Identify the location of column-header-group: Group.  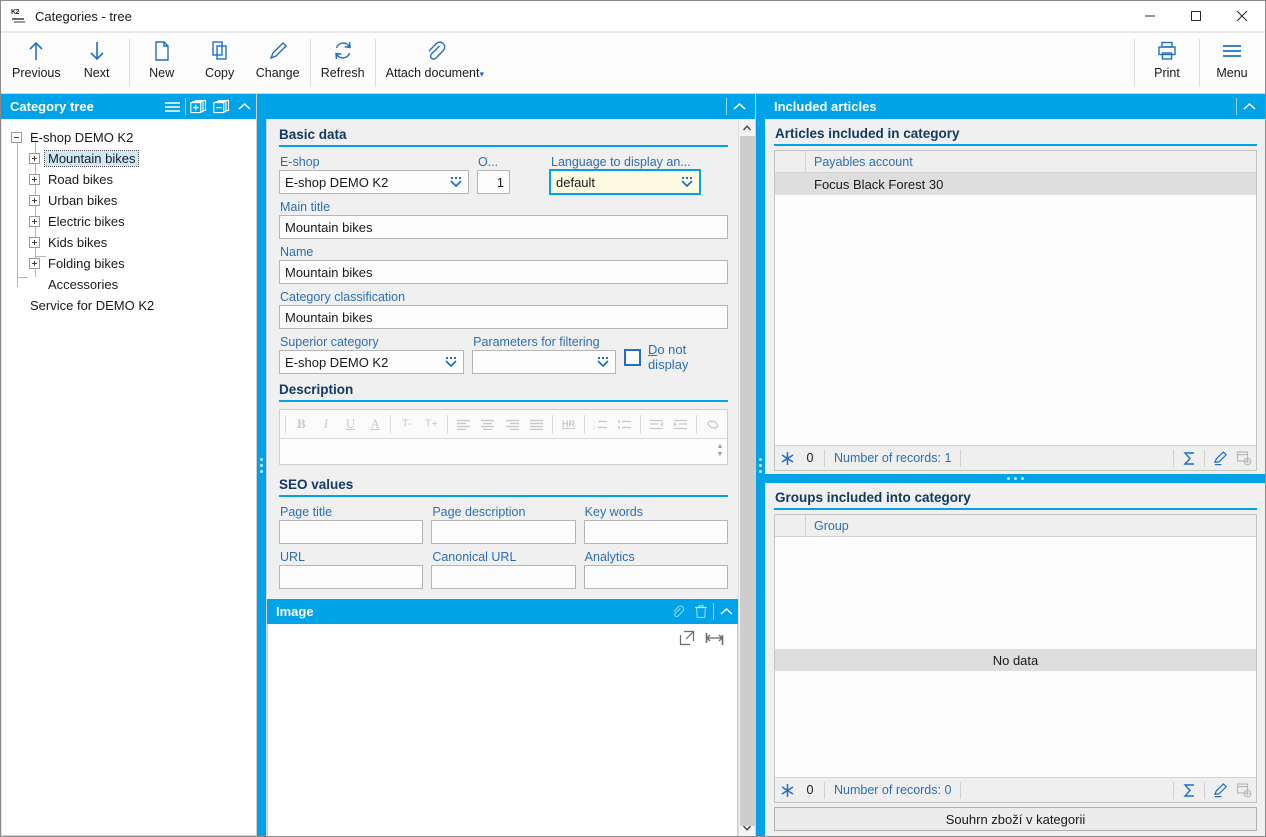
(1031, 525).